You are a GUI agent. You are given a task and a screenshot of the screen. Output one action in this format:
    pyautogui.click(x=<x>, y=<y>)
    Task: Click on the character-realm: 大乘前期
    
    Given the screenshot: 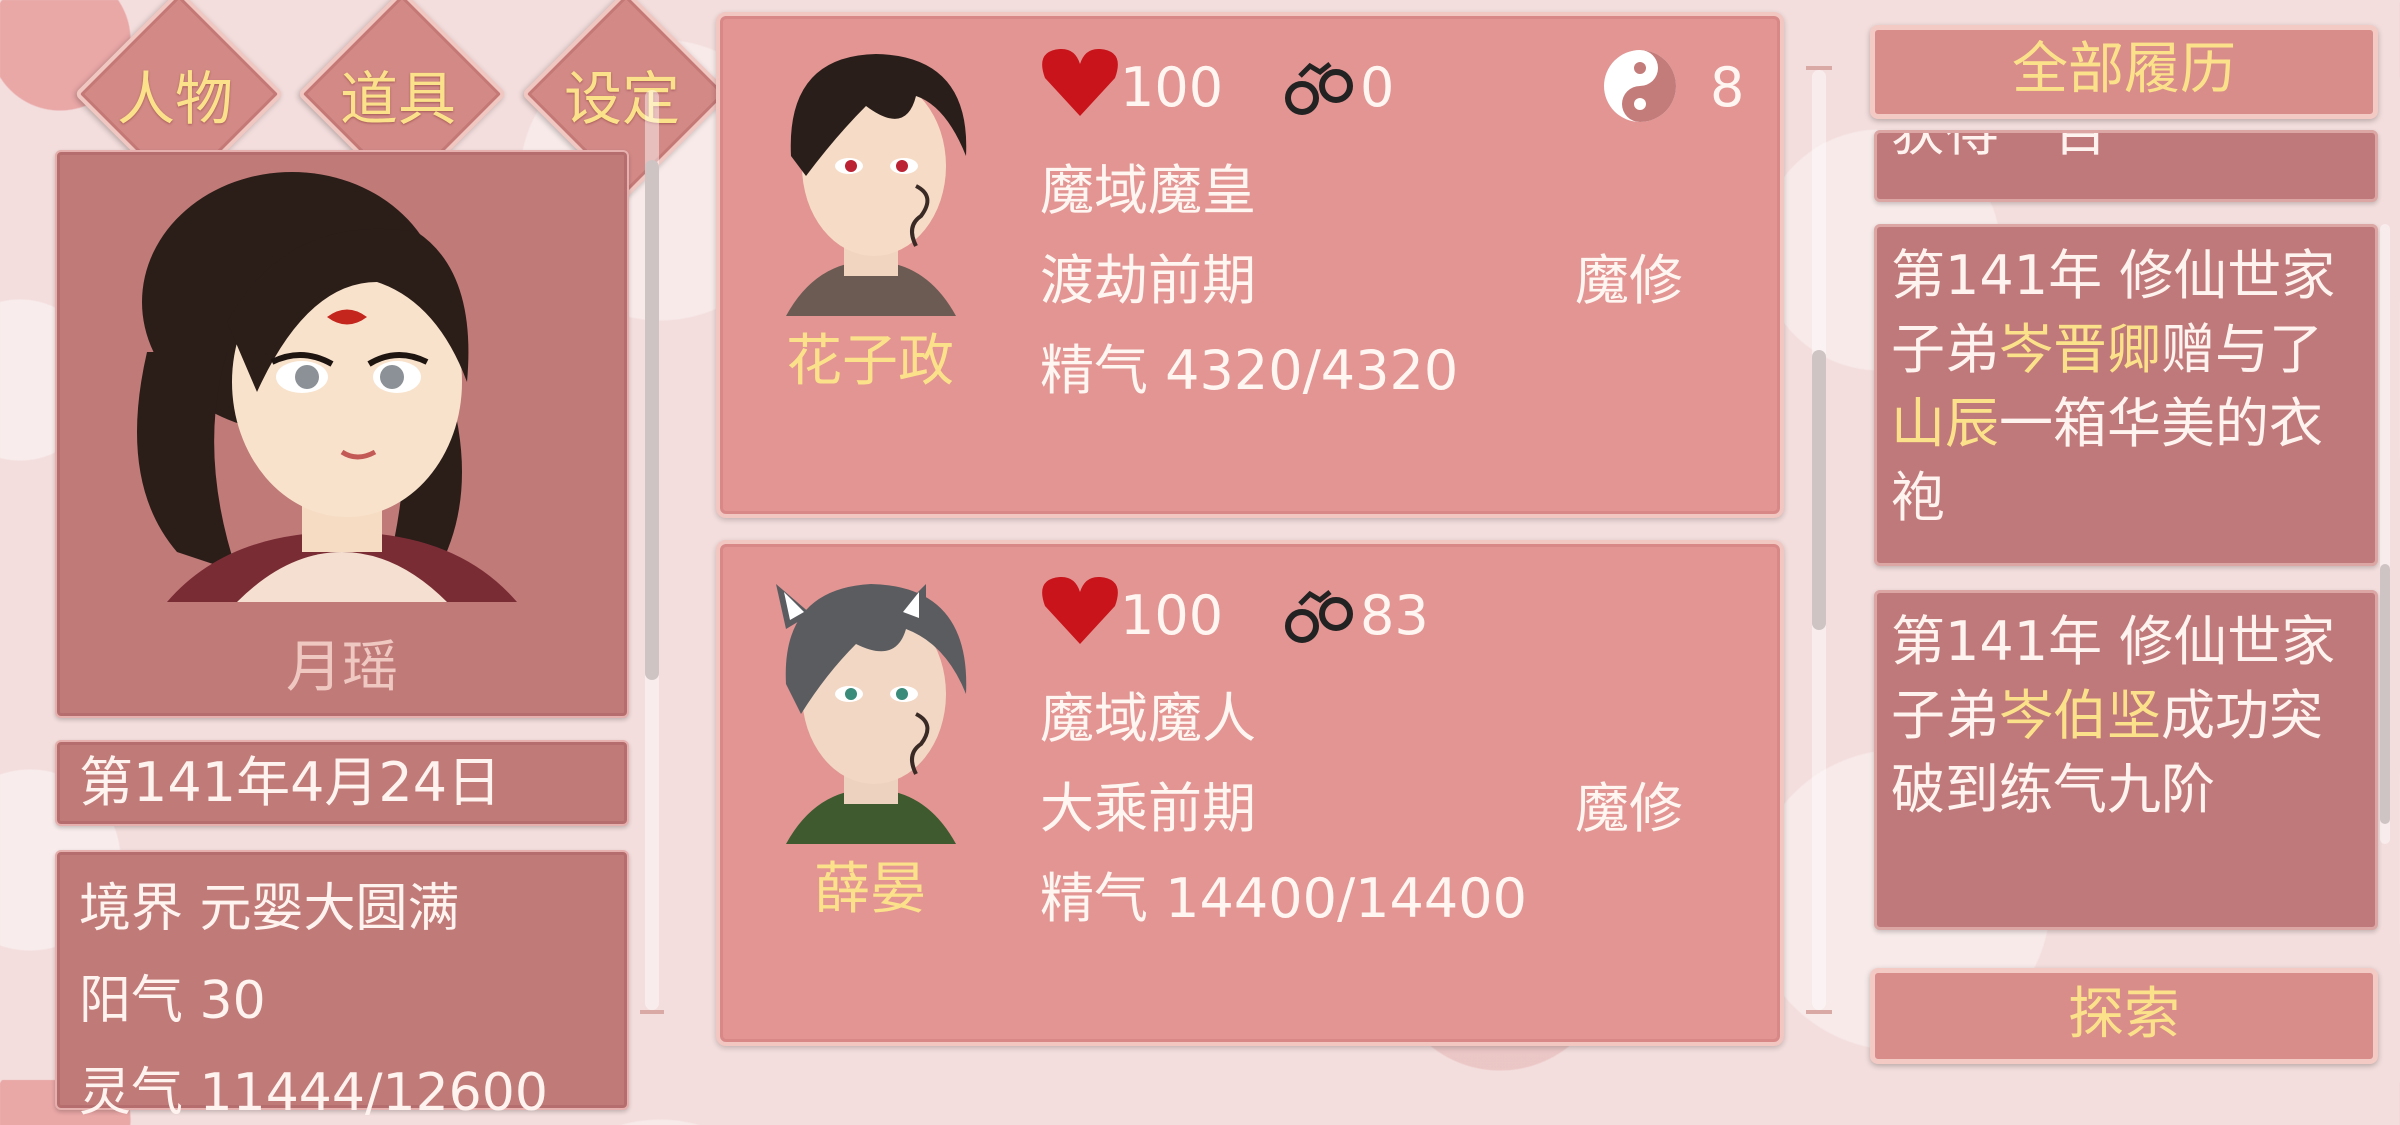 What is the action you would take?
    pyautogui.click(x=1148, y=808)
    